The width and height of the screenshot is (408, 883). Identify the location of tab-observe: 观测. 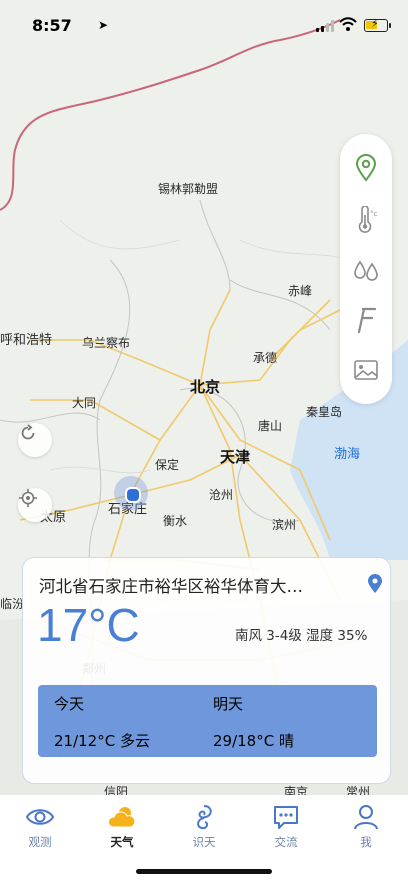
(40, 828).